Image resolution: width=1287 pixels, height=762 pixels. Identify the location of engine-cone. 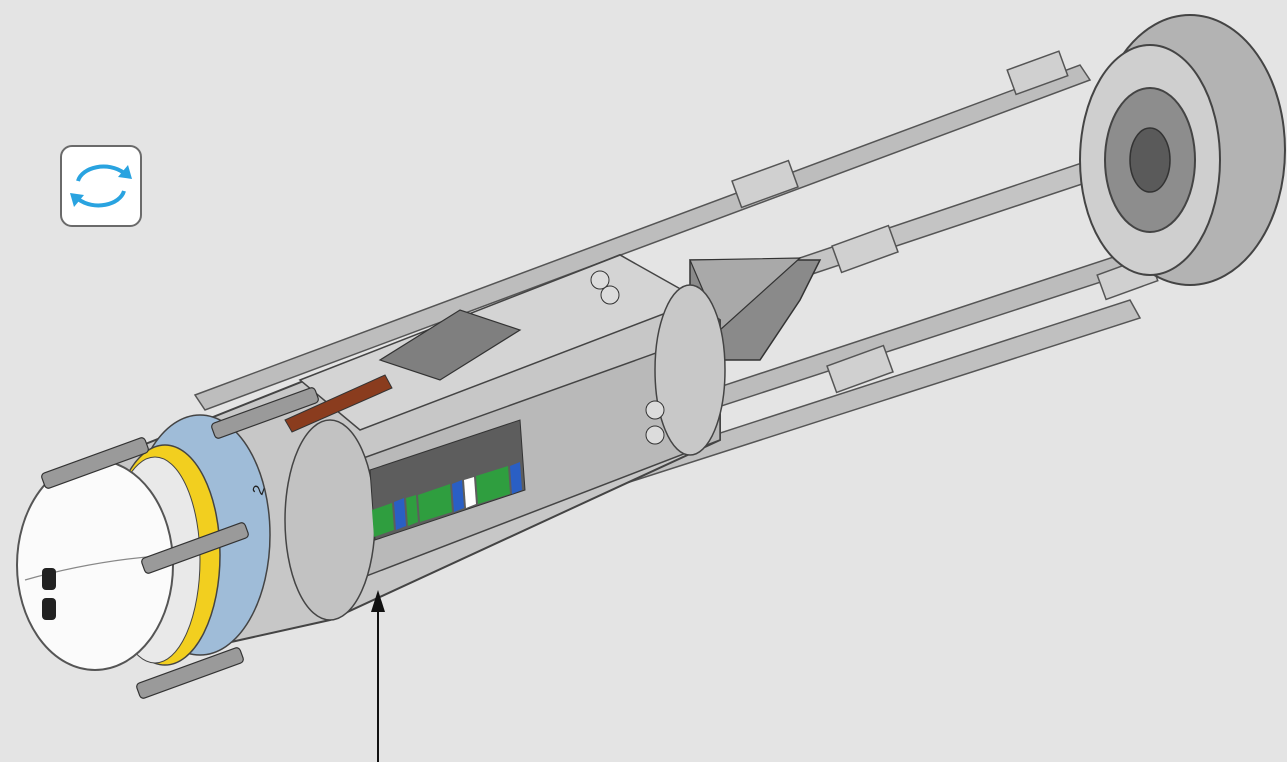
(755, 309).